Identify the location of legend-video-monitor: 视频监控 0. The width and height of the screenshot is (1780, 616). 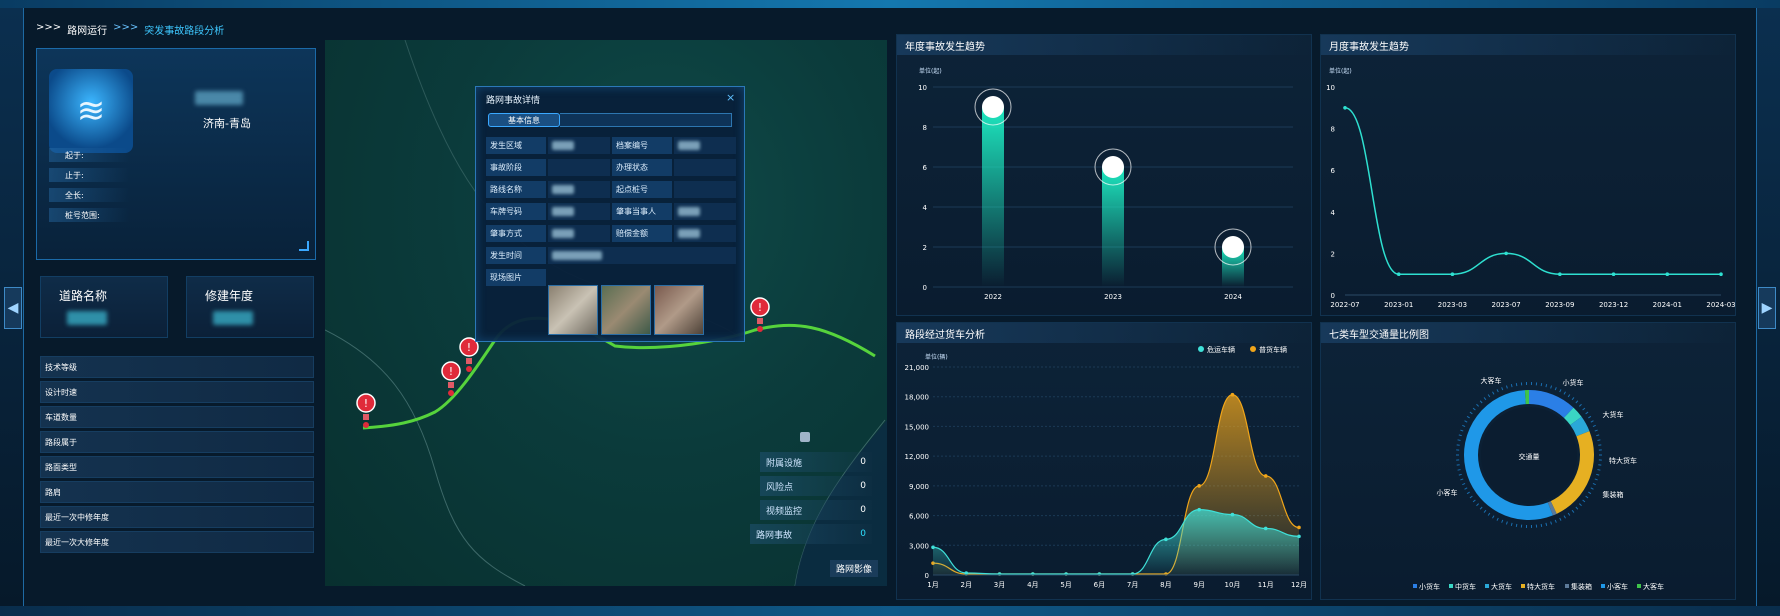
(816, 510).